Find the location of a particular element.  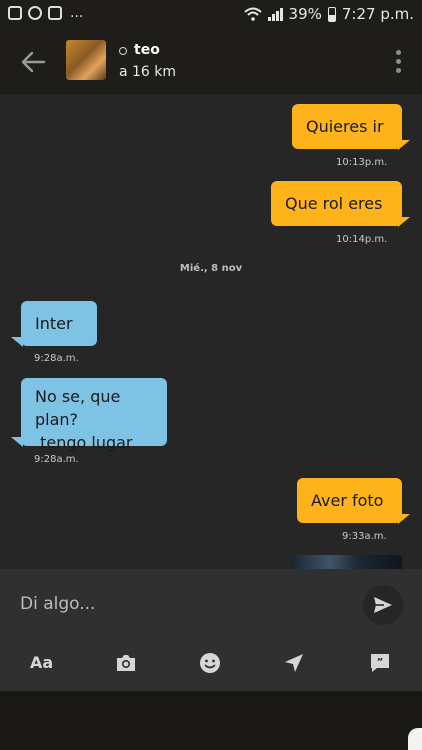

instagram-icon is located at coordinates (55, 13).